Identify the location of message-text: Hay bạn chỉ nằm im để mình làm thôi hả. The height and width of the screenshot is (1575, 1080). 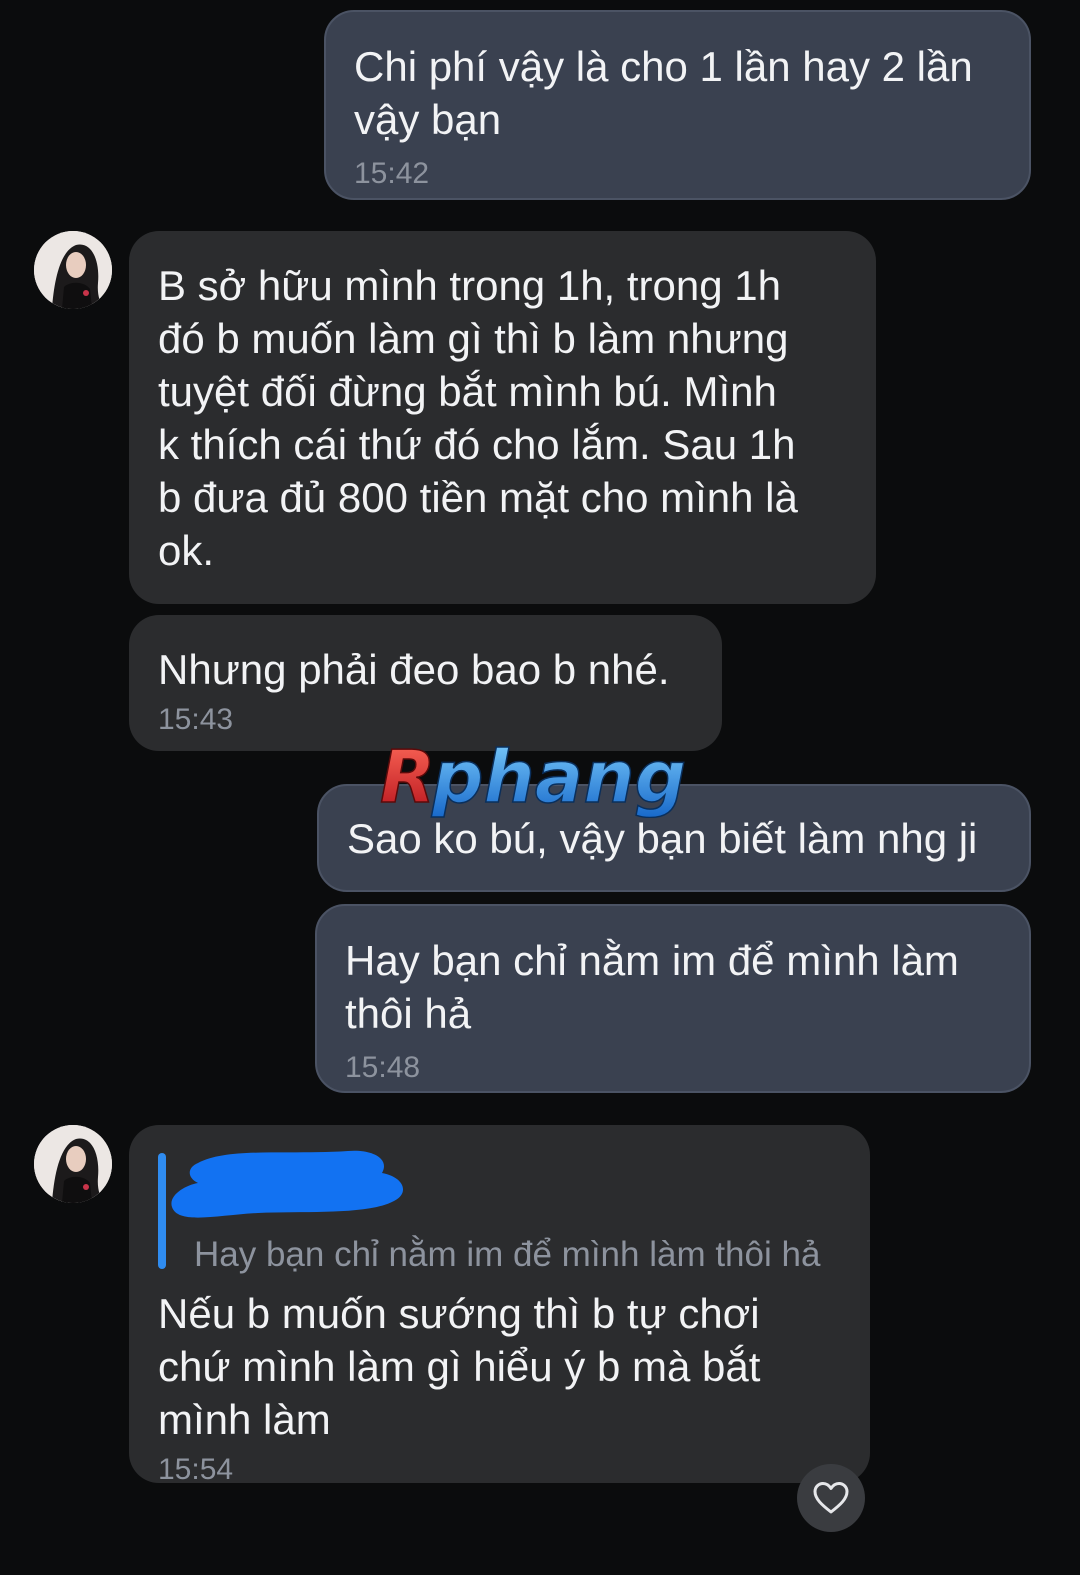
(652, 987).